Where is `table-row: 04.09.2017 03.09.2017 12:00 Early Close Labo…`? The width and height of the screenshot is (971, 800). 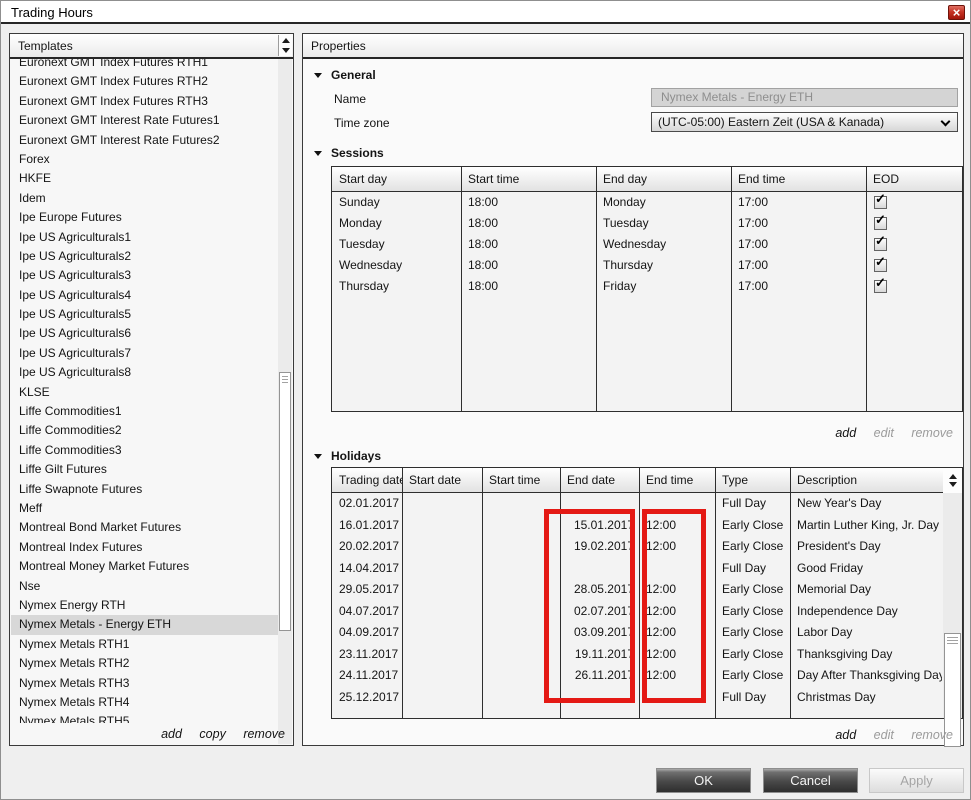 table-row: 04.09.2017 03.09.2017 12:00 Early Close Labo… is located at coordinates (647, 633).